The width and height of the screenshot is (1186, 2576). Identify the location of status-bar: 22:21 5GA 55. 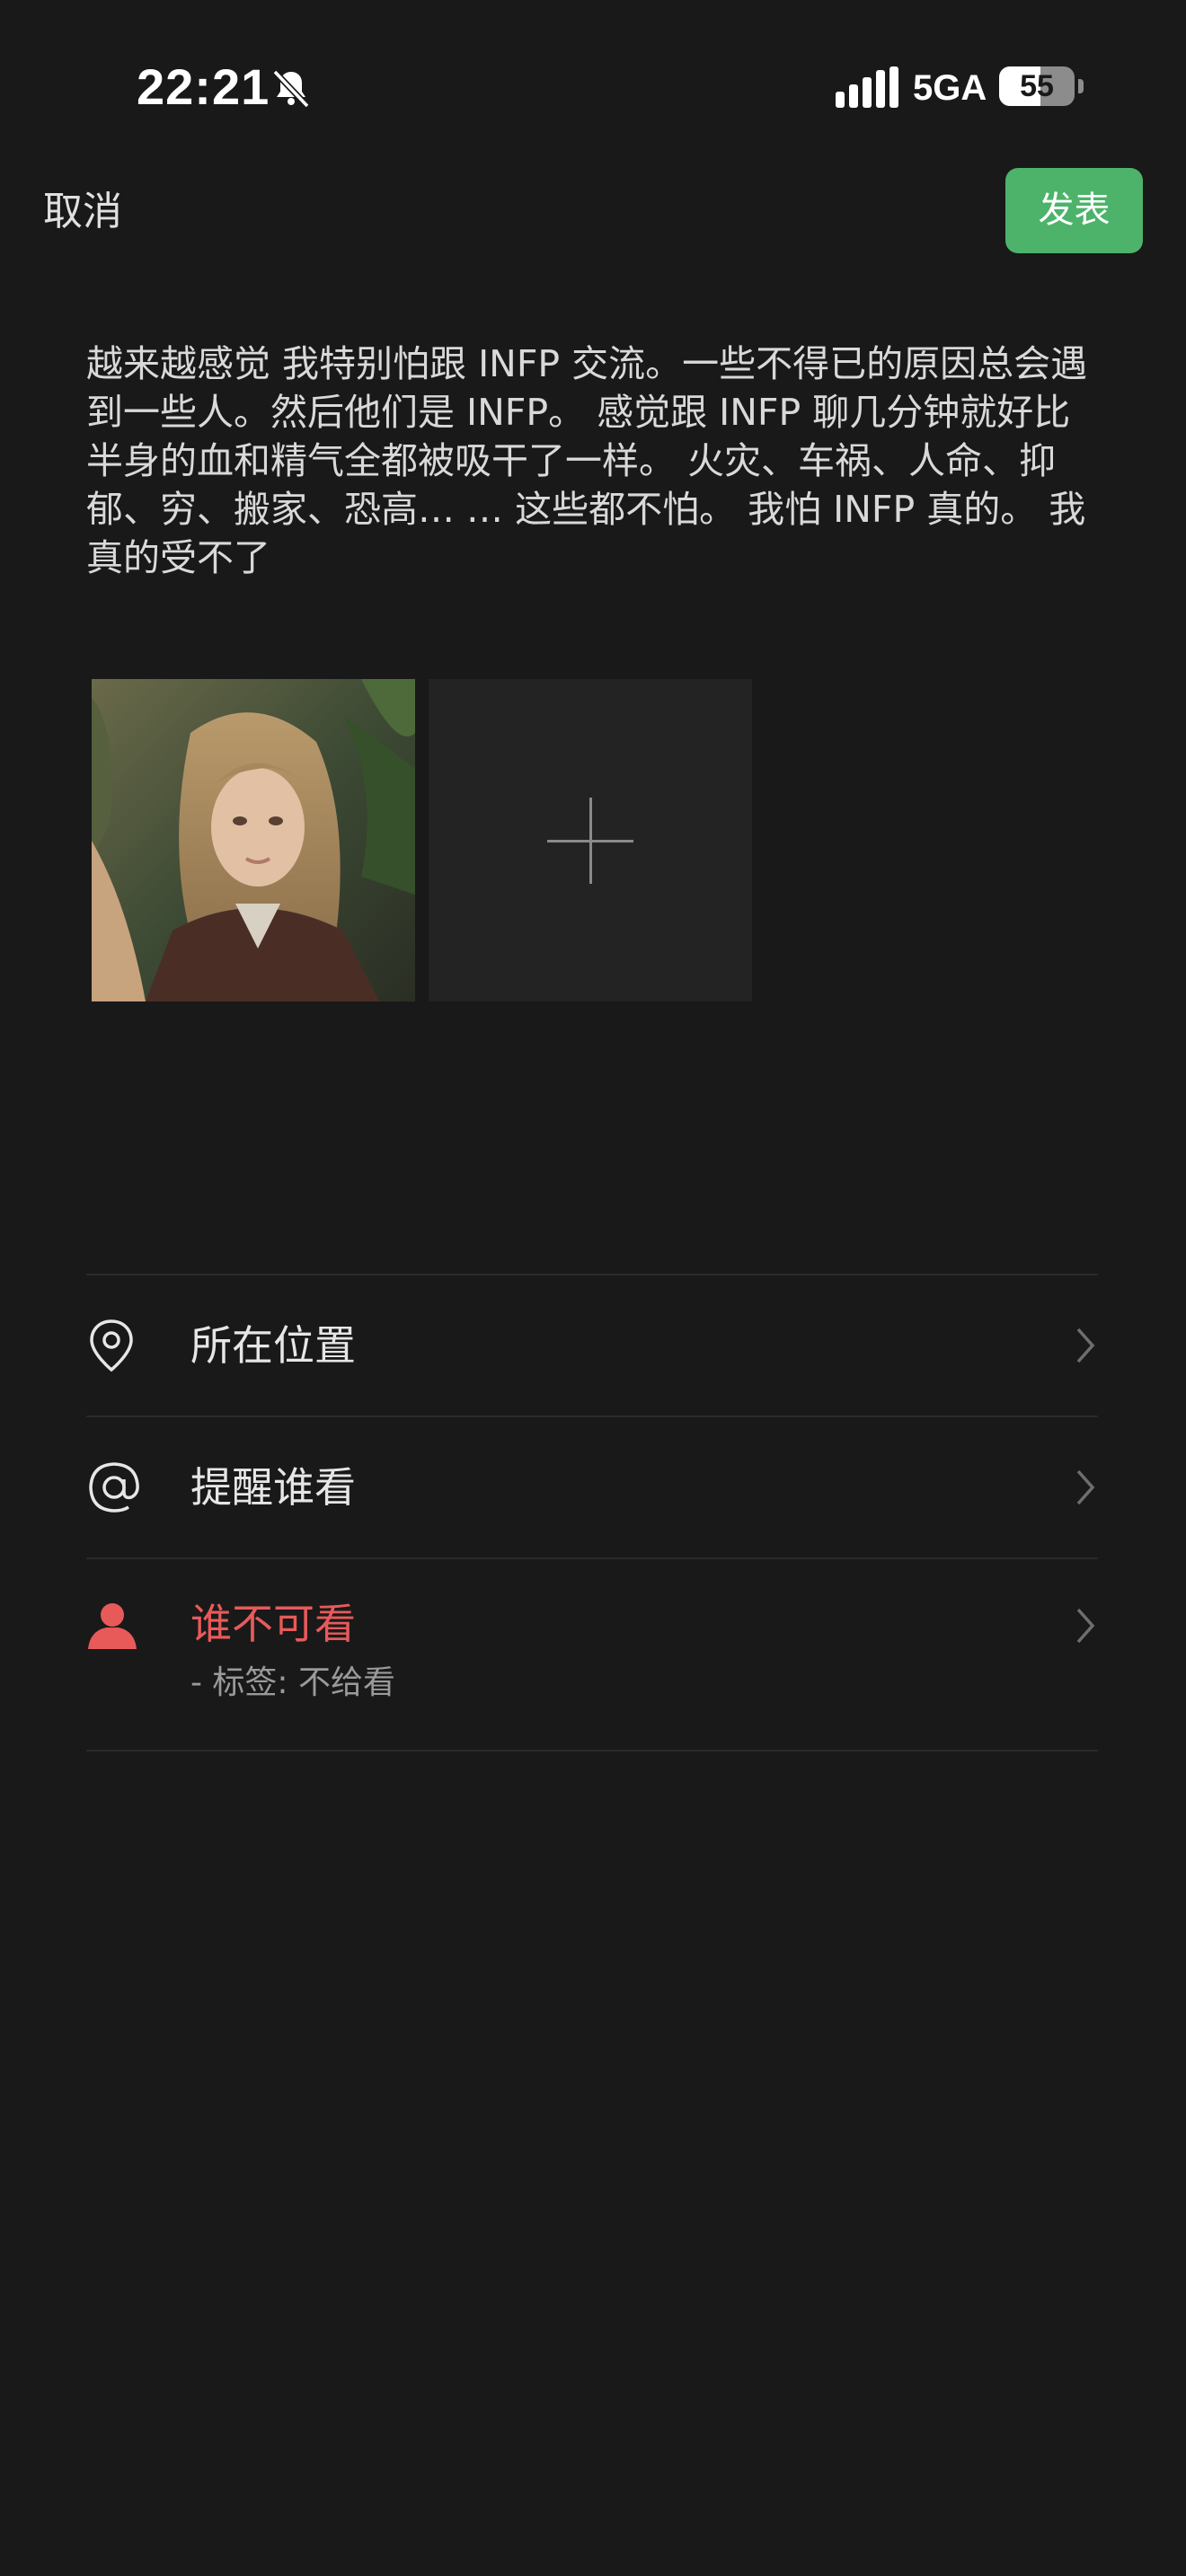
(593, 81).